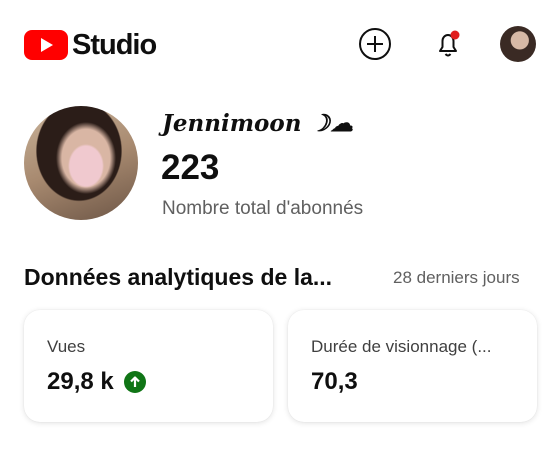 This screenshot has width=560, height=458. I want to click on trend-up-icon, so click(134, 382).